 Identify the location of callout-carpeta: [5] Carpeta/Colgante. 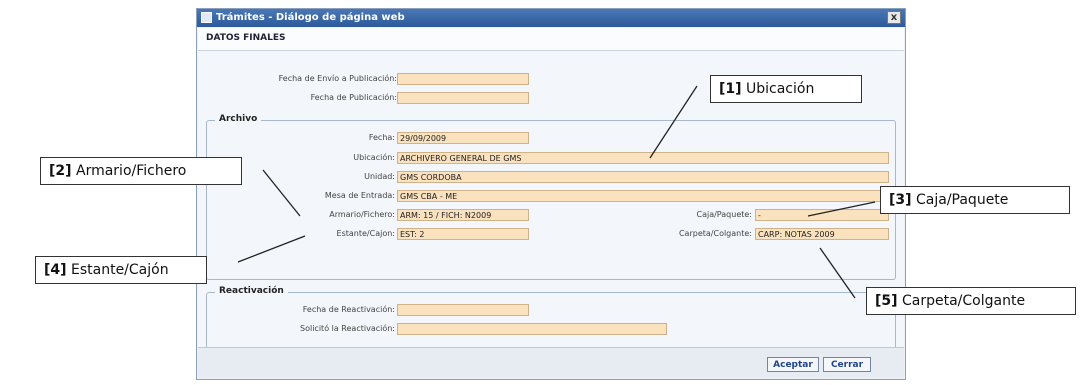
(971, 301).